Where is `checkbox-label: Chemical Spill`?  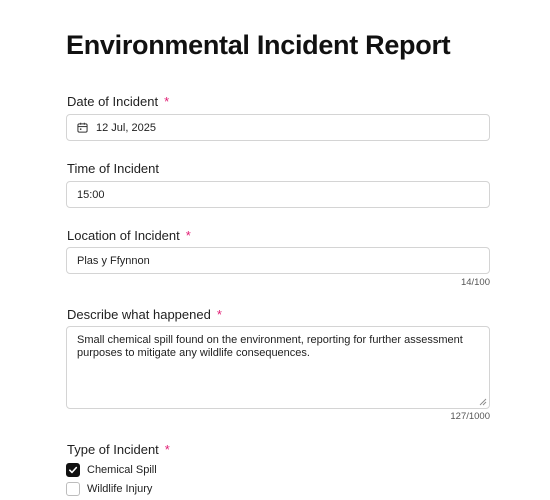 checkbox-label: Chemical Spill is located at coordinates (122, 470).